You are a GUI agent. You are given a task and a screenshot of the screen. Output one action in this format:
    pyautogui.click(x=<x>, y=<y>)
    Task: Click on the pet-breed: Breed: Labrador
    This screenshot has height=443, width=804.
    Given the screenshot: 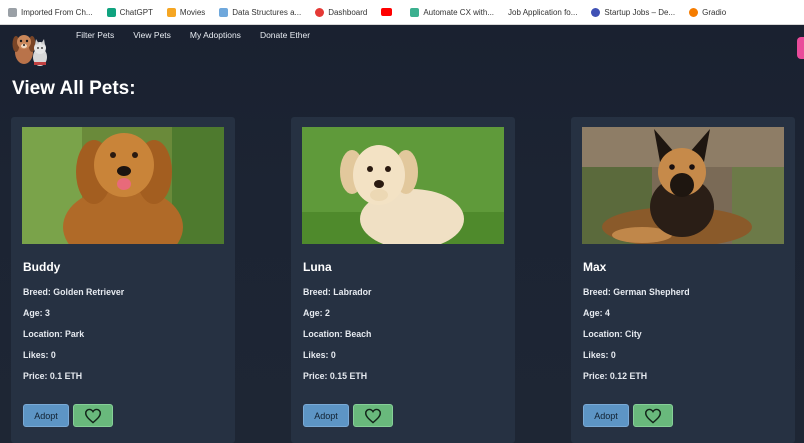 What is the action you would take?
    pyautogui.click(x=337, y=292)
    